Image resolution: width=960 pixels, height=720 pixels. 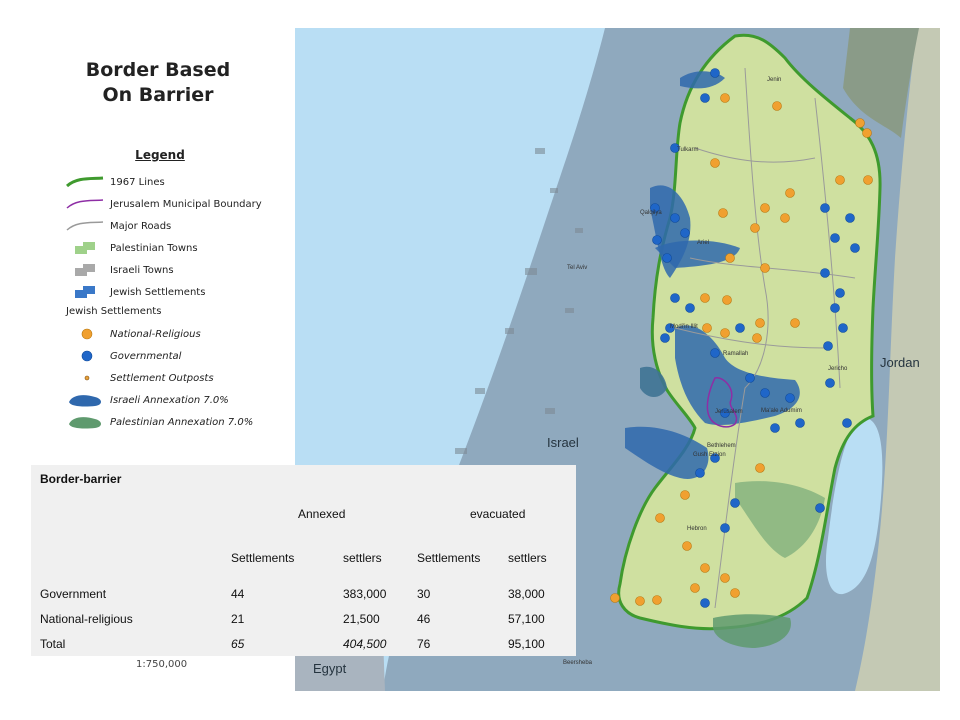 I want to click on legend-label: National-Religious, so click(x=155, y=334).